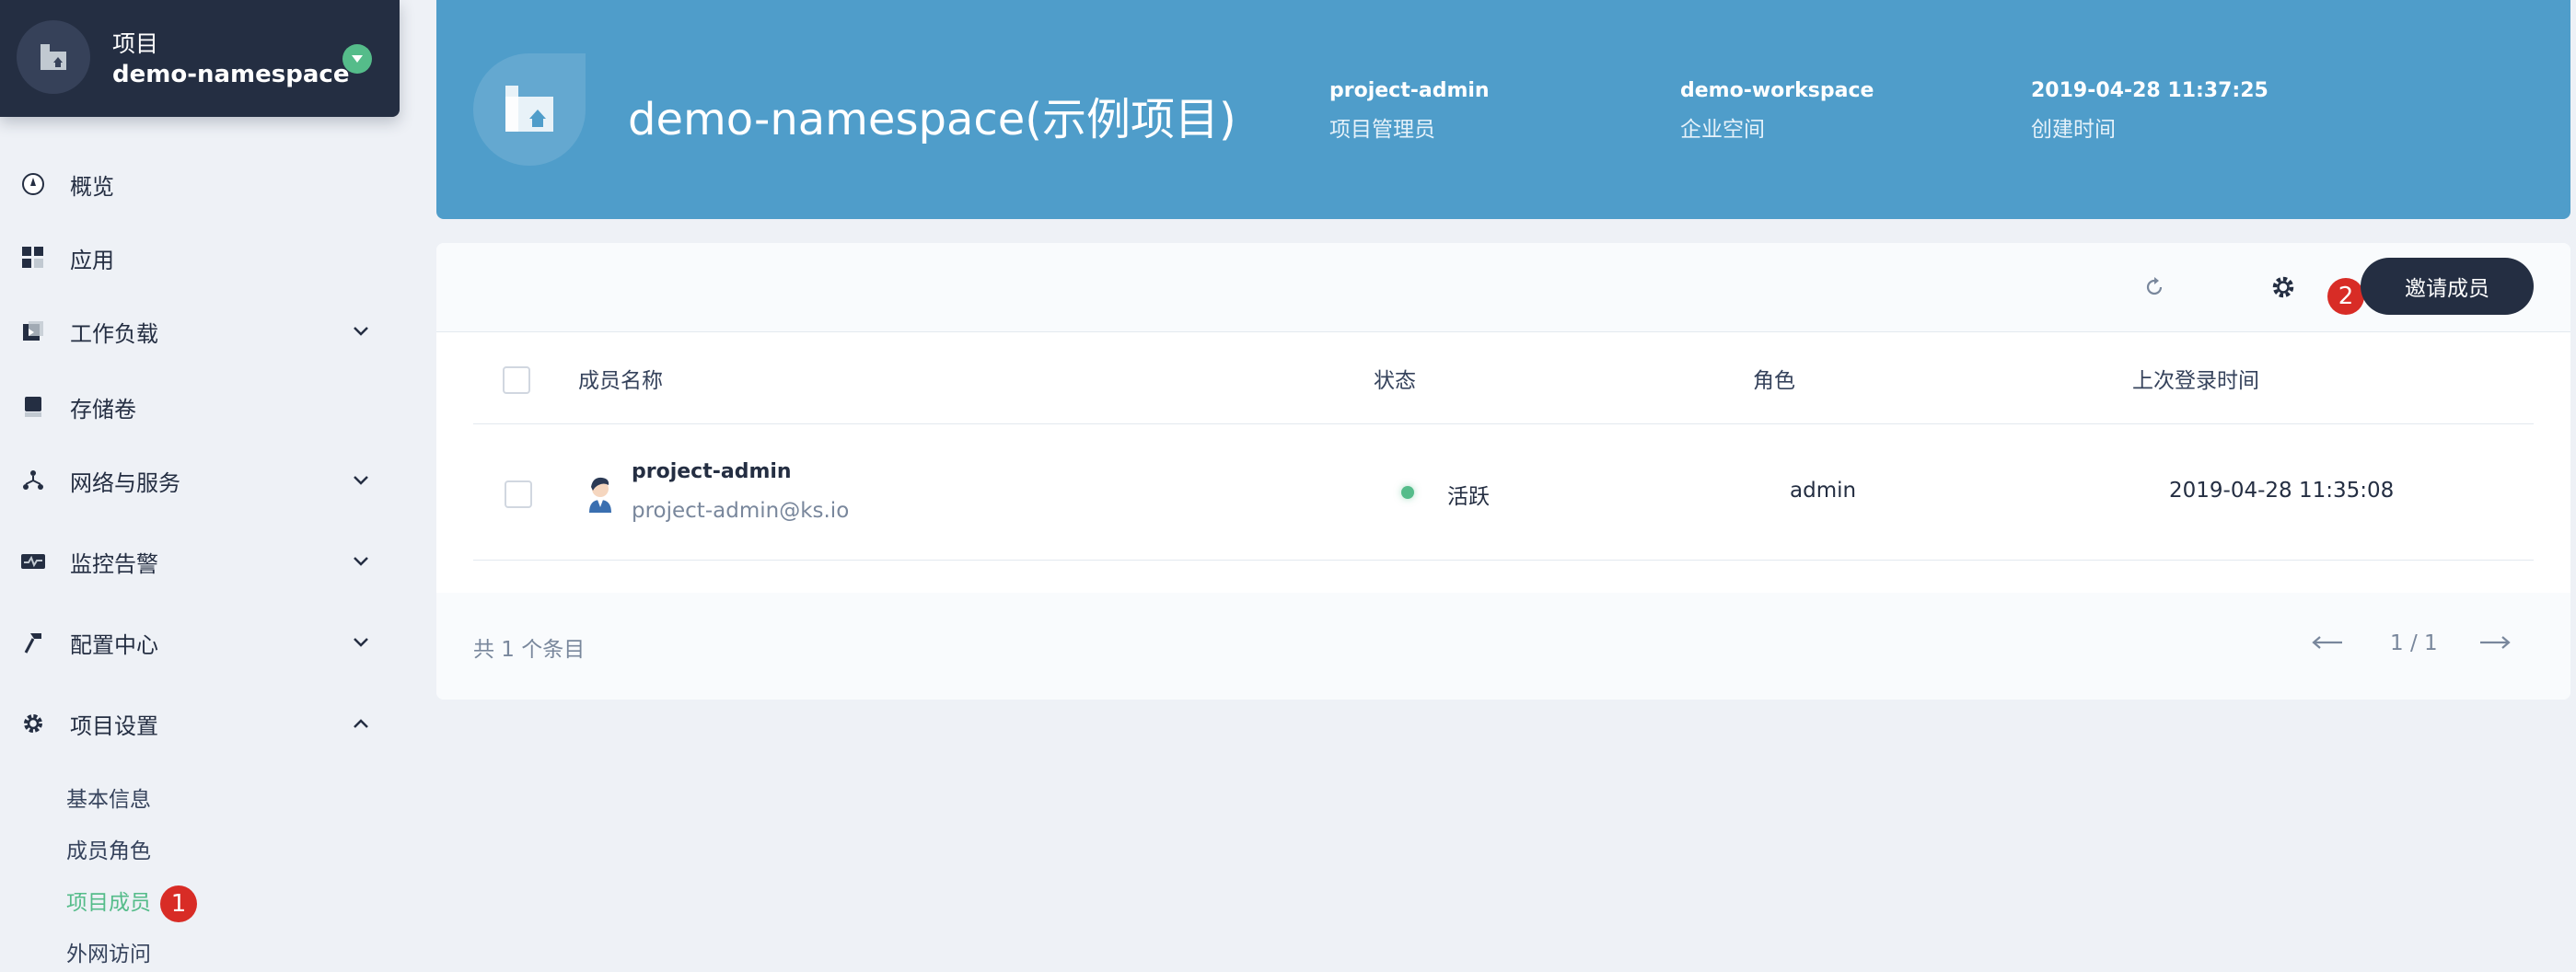 The width and height of the screenshot is (2576, 972). Describe the element at coordinates (1503, 377) in the screenshot. I see `table-header: 成员名称 状态 角色 上次登录时间` at that location.